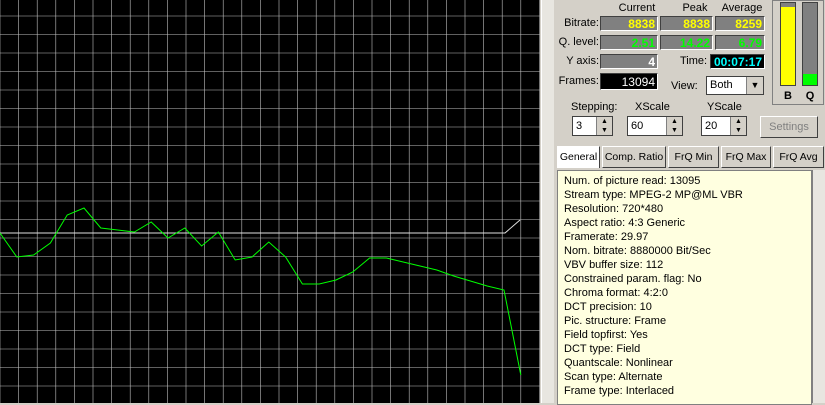  I want to click on list-item: Stream type: MPEG-2 MP@ML VBR, so click(653, 195).